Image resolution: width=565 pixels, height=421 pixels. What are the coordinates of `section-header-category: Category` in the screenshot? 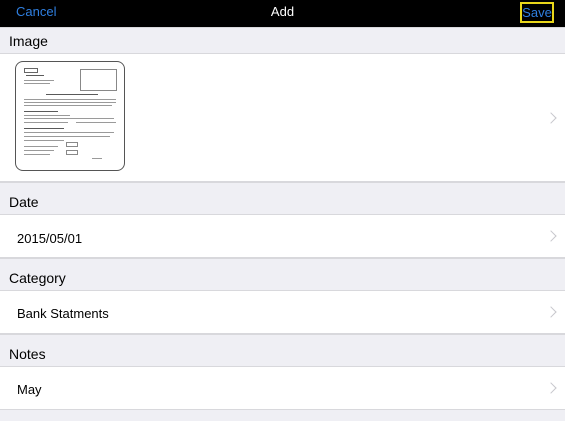 It's located at (282, 274).